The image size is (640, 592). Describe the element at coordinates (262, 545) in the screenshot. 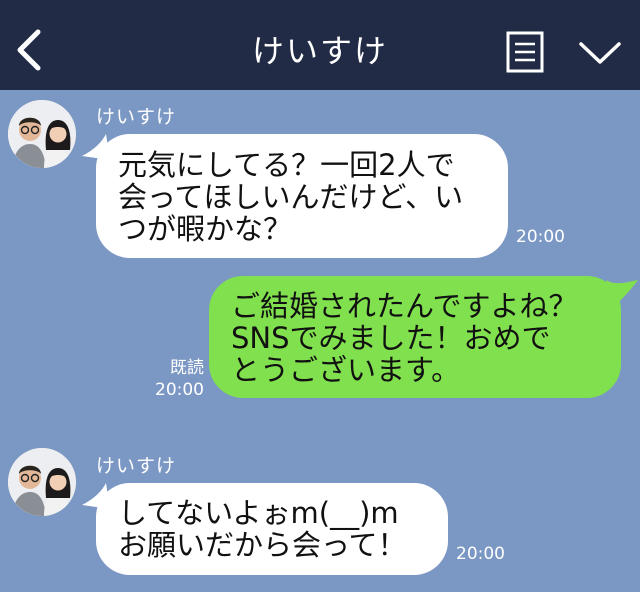

I see `message-line: お願いだから会って！` at that location.